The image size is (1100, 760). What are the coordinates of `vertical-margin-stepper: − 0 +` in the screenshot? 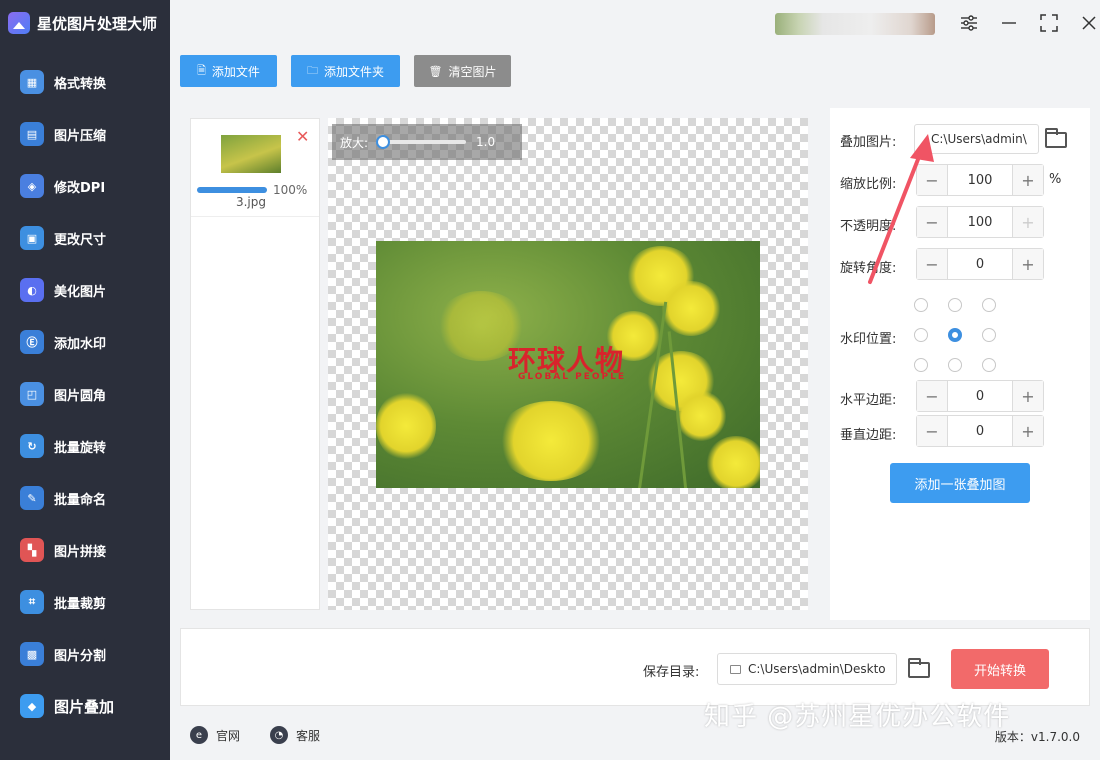 It's located at (980, 431).